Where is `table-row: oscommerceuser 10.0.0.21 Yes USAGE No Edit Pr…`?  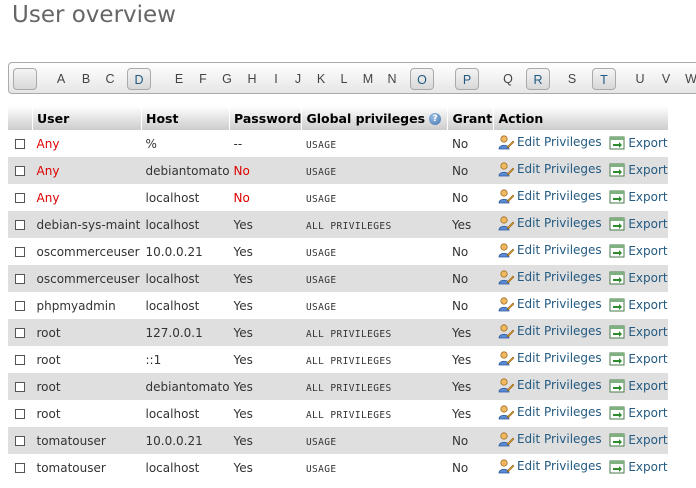
table-row: oscommerceuser 10.0.0.21 Yes USAGE No Edit Pr… is located at coordinates (338, 251).